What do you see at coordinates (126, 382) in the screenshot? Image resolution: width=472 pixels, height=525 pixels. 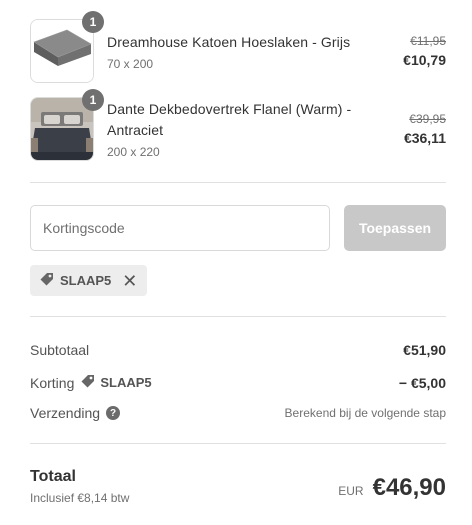 I see `discount-code-text: SLAAP5` at bounding box center [126, 382].